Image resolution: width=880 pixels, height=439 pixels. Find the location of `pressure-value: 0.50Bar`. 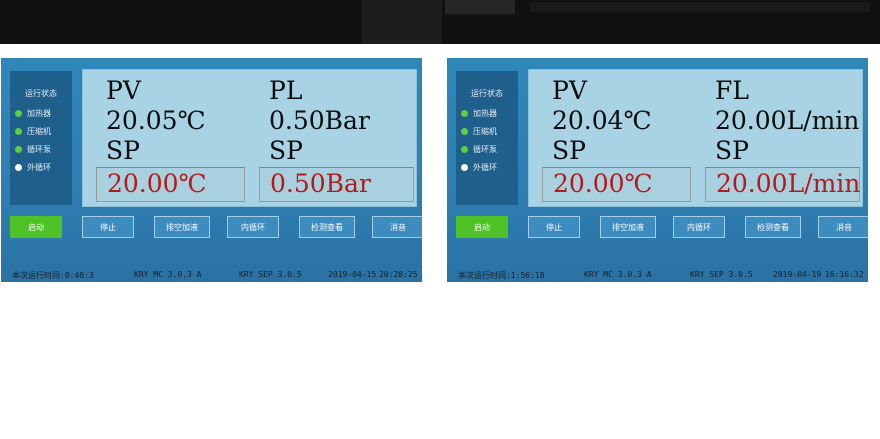

pressure-value: 0.50Bar is located at coordinates (319, 120).